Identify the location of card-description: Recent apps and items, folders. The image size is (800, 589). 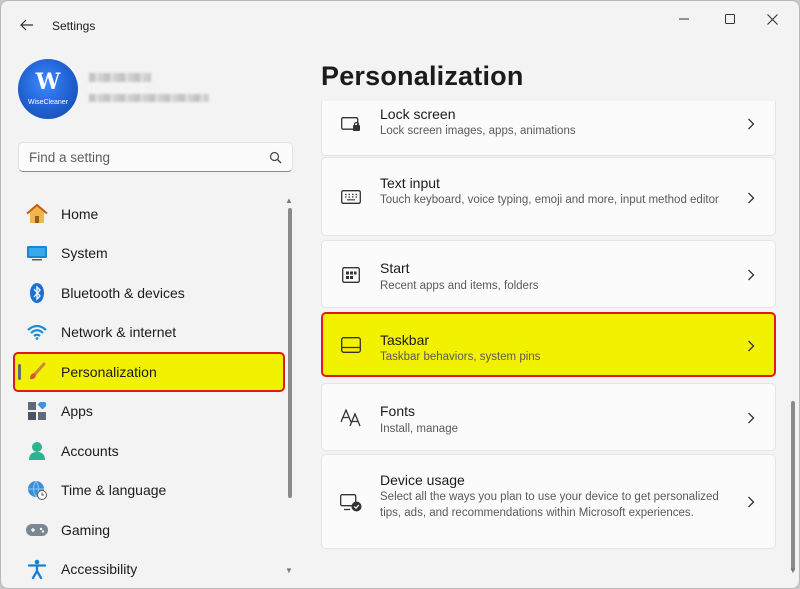
(459, 286).